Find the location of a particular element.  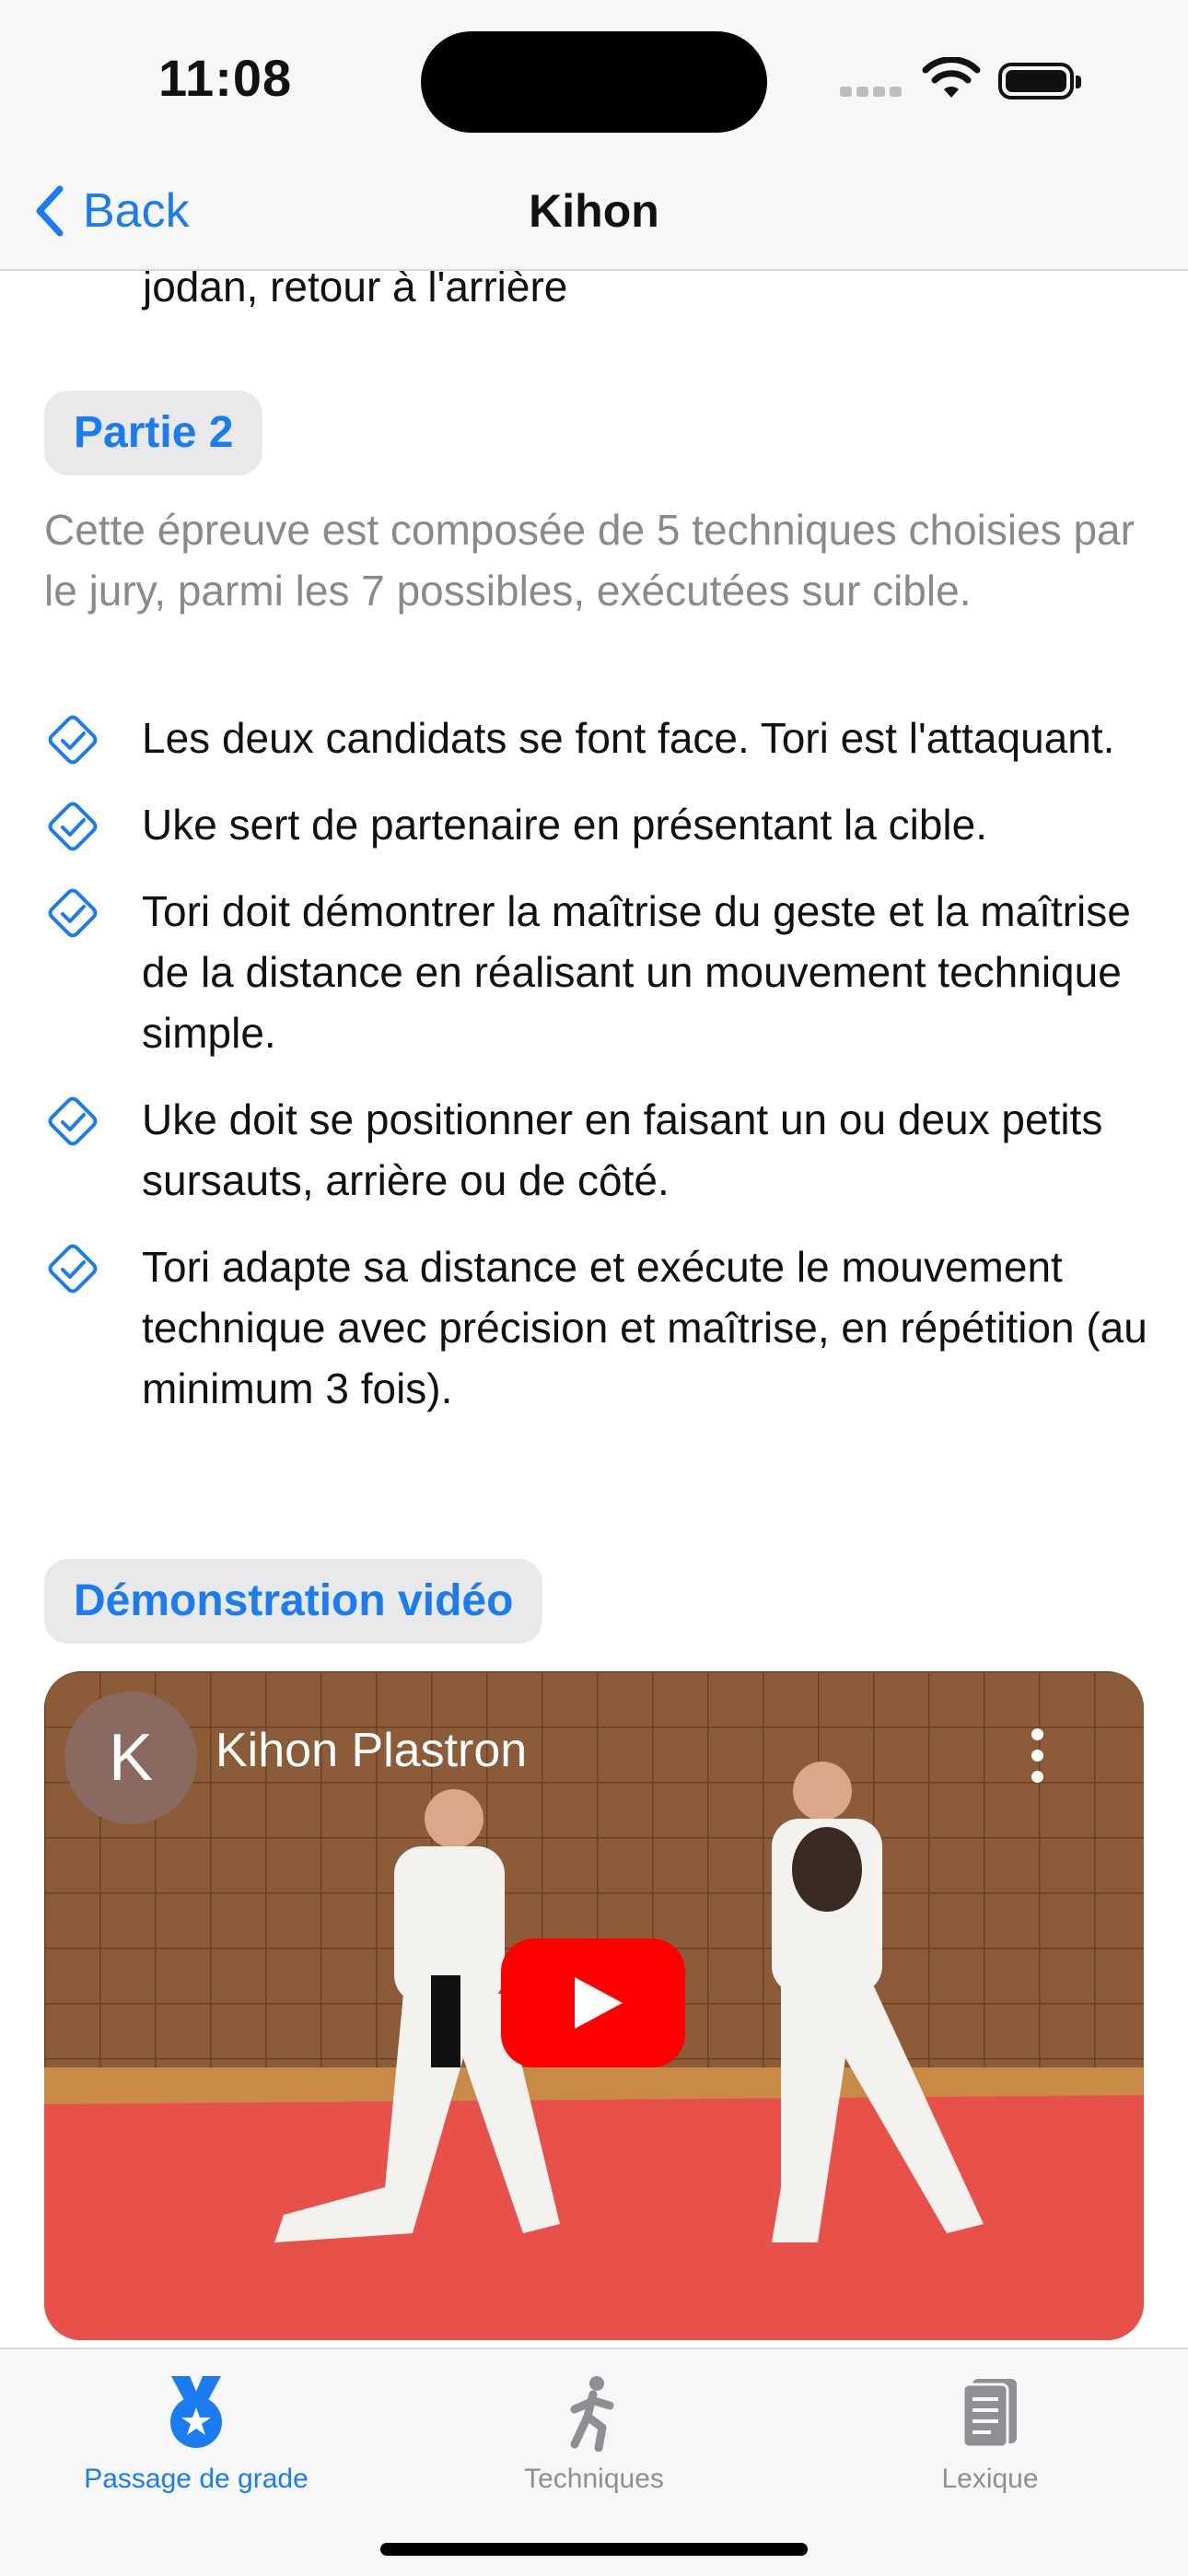

page-title: Kihon is located at coordinates (594, 211).